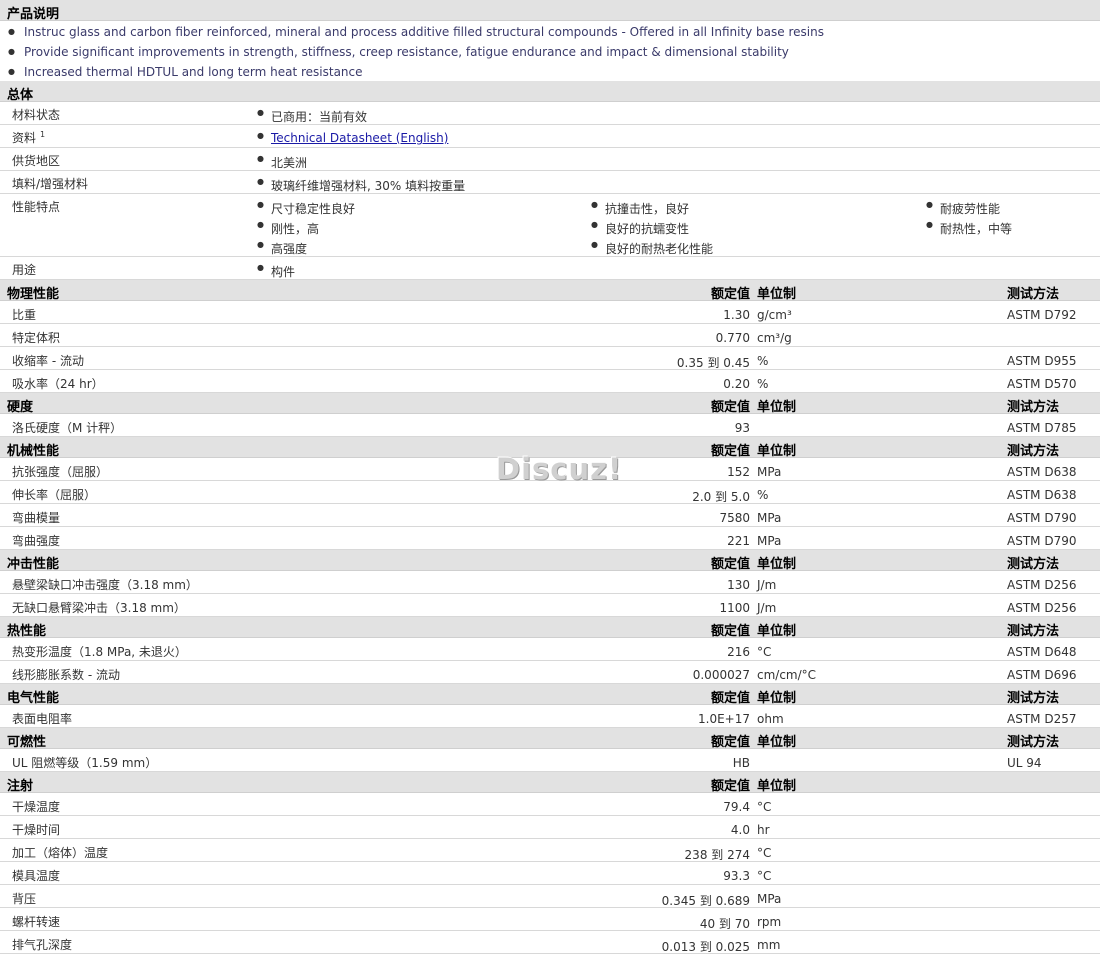  Describe the element at coordinates (787, 675) in the screenshot. I see `property-unit: cm/cm/°C` at that location.